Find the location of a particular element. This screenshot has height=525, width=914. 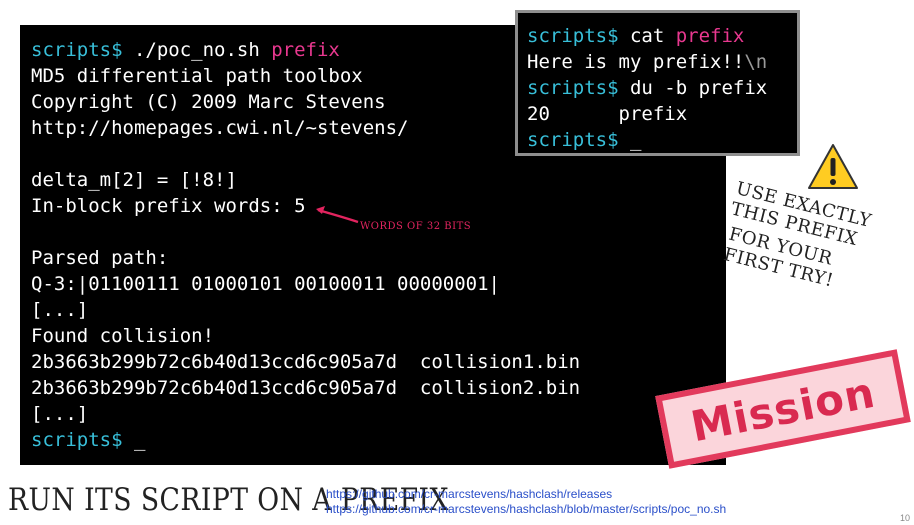

cat-terminal-text: cat is located at coordinates (652, 36).